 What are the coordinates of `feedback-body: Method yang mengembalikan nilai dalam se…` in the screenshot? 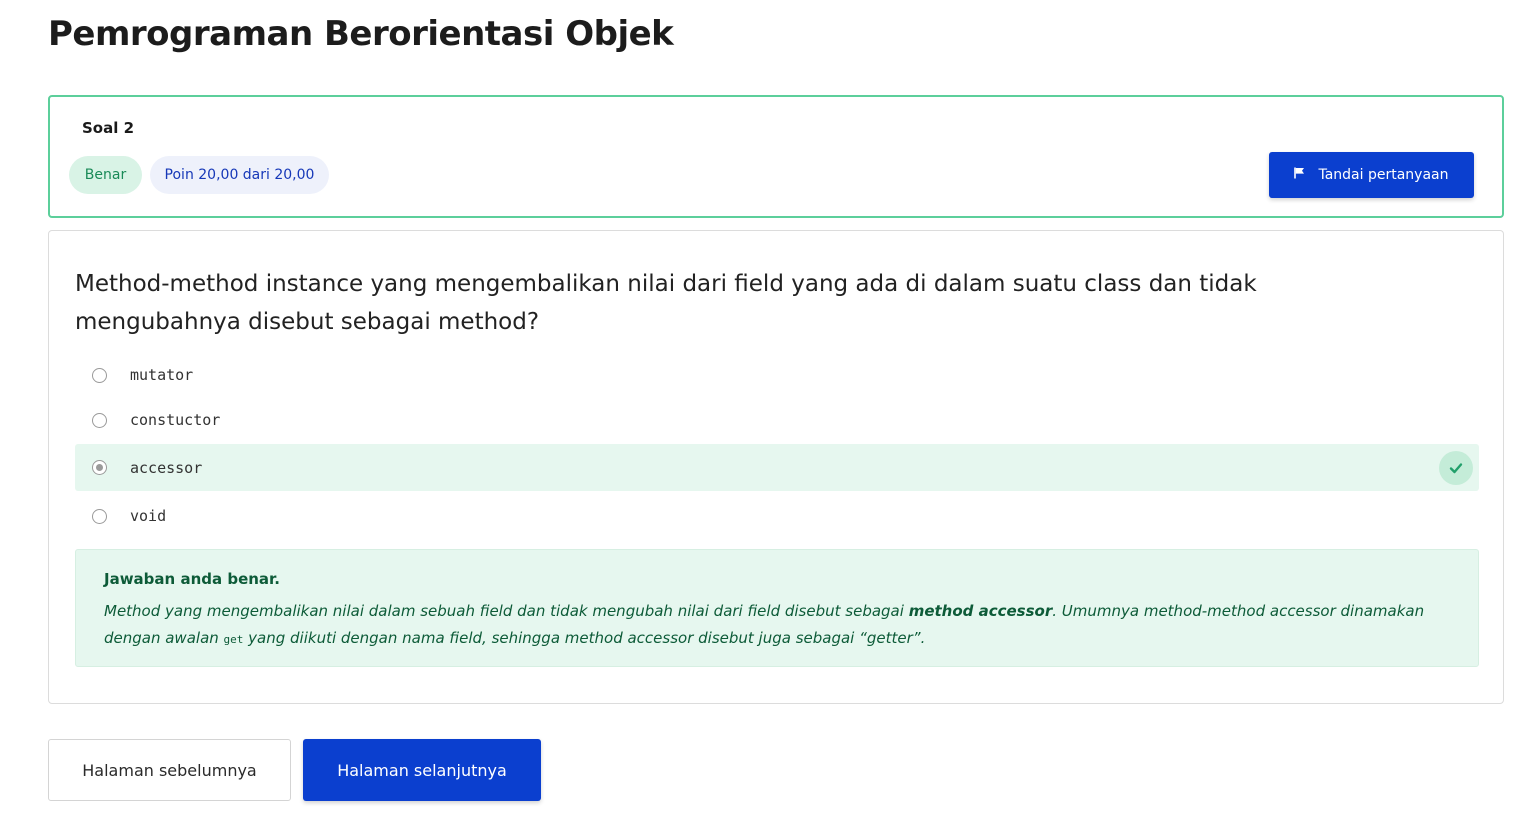 It's located at (784, 625).